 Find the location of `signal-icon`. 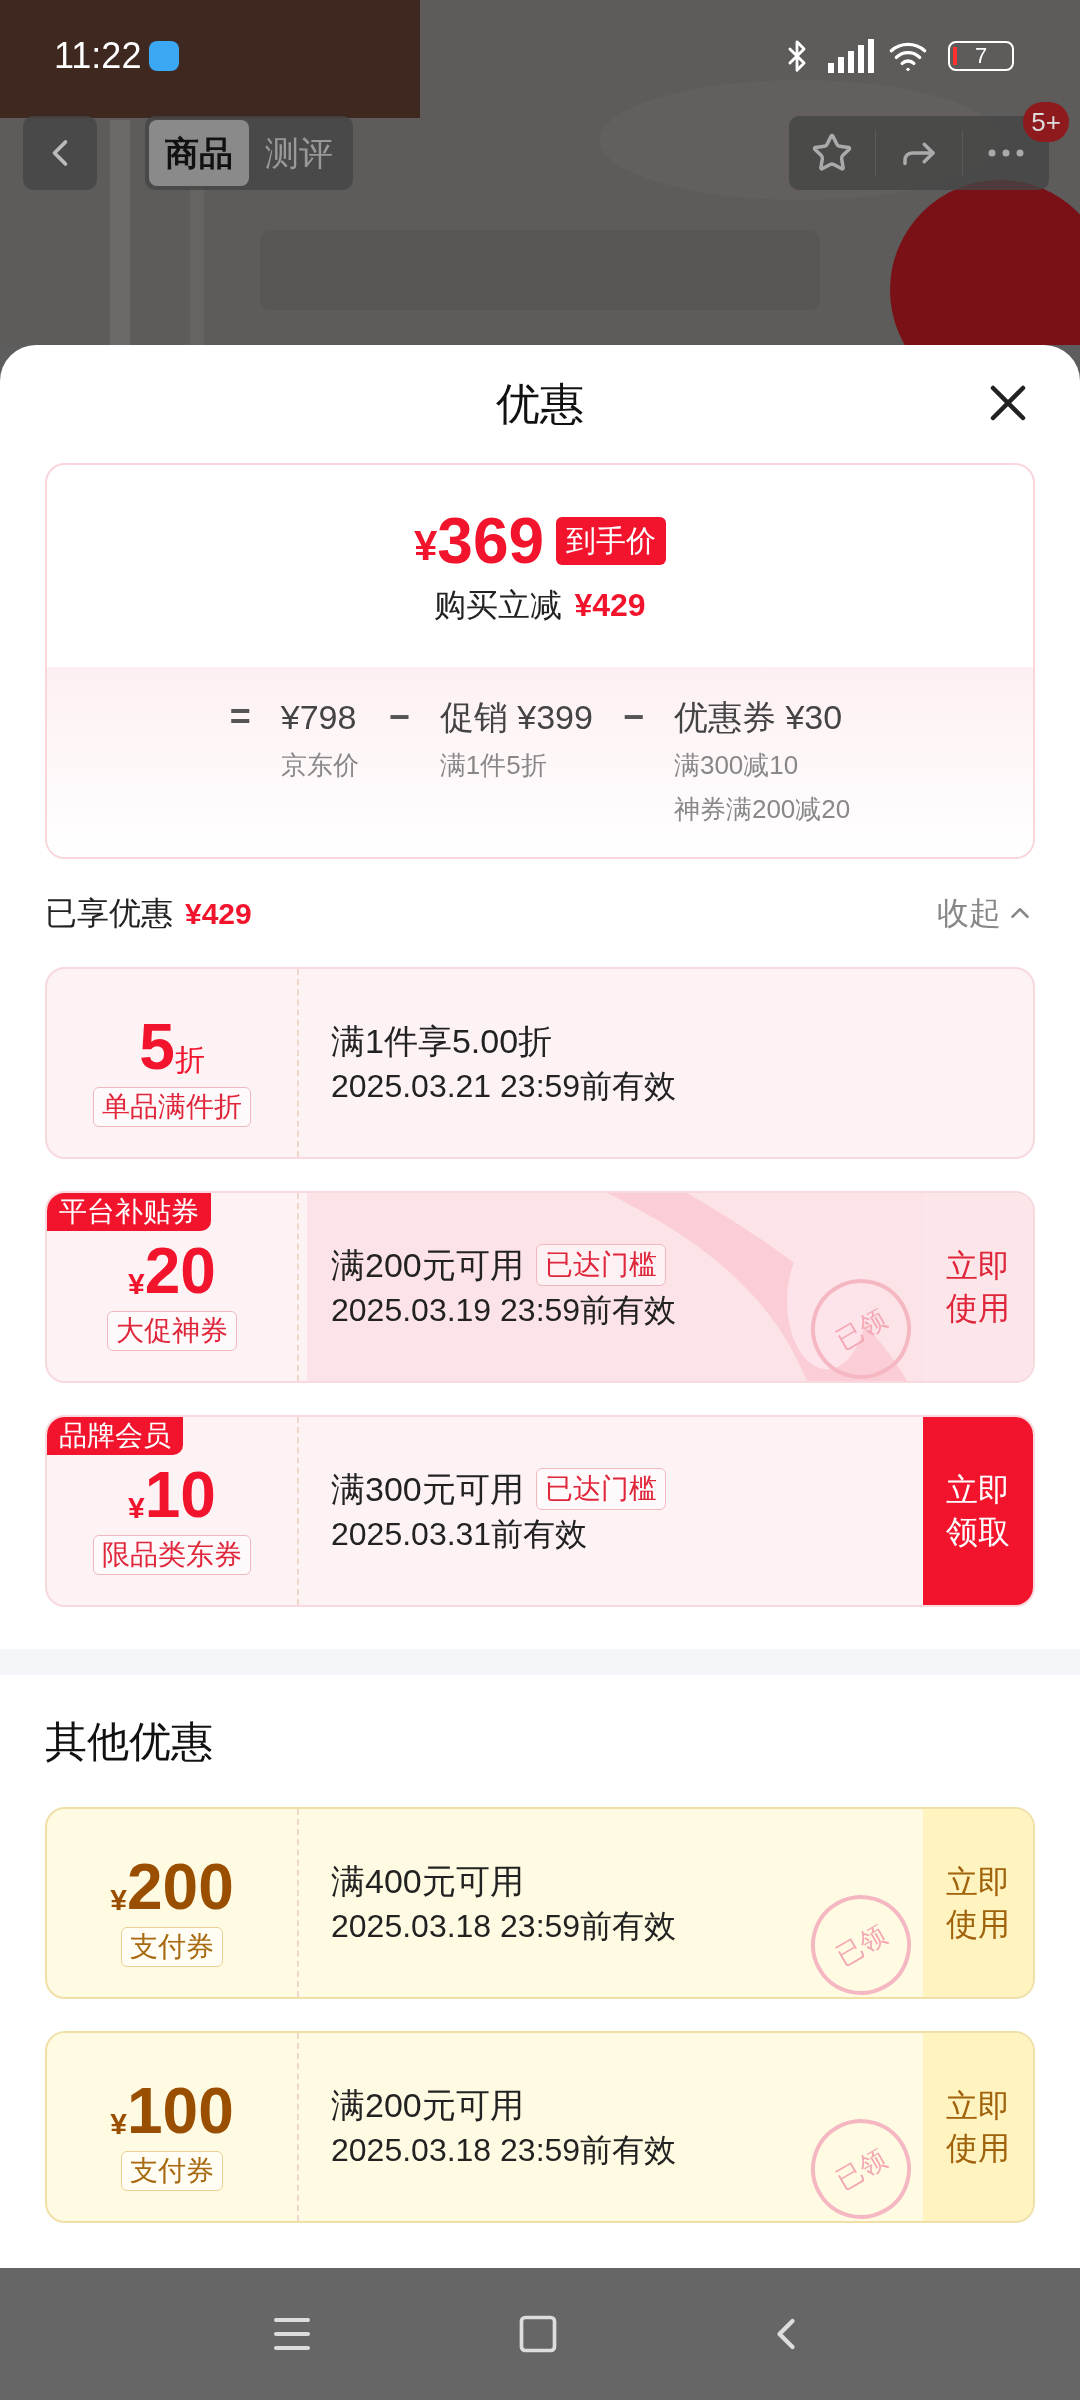

signal-icon is located at coordinates (851, 56).